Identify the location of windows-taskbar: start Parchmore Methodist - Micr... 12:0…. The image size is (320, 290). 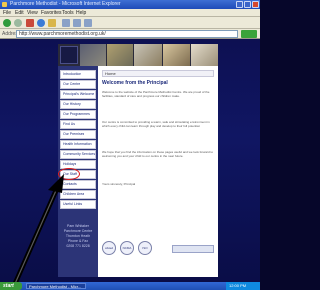
(130, 286).